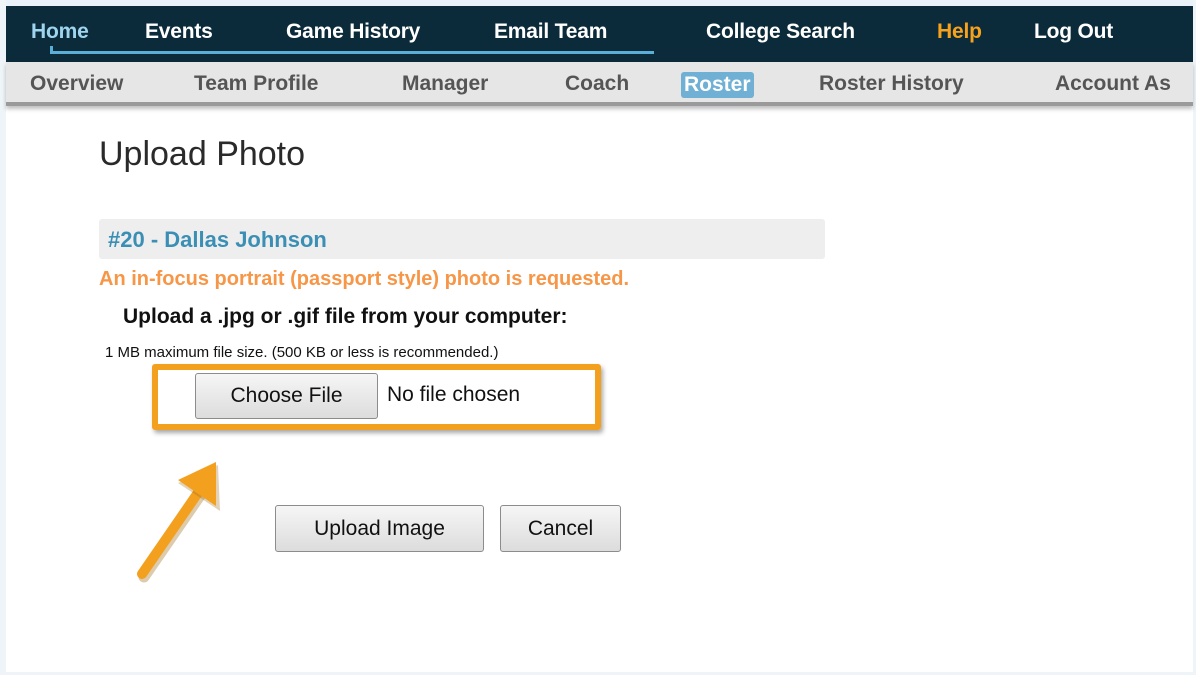  Describe the element at coordinates (717, 85) in the screenshot. I see `subnav-roster: Roster` at that location.